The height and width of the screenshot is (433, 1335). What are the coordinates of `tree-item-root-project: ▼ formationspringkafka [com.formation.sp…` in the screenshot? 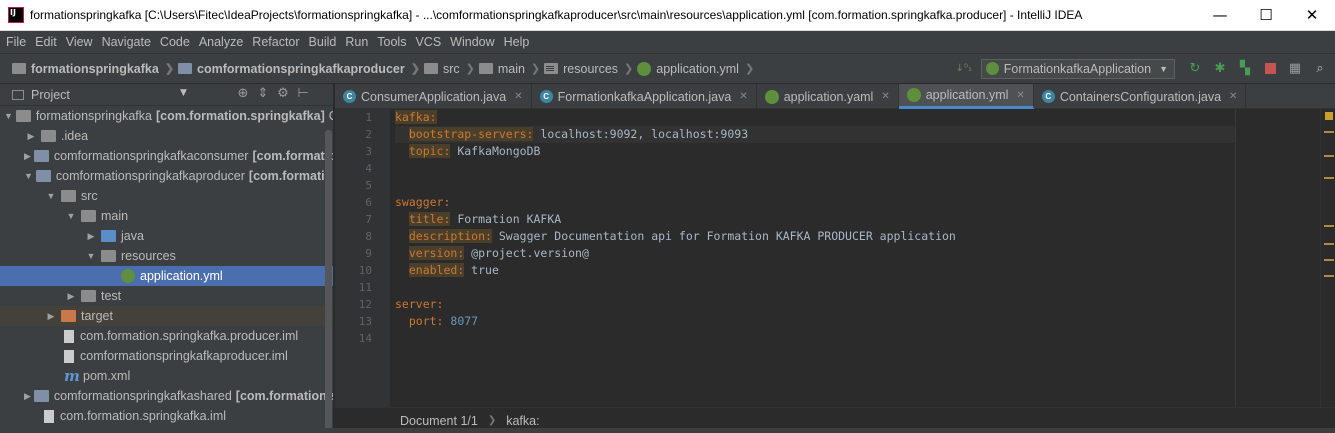 It's located at (166, 116).